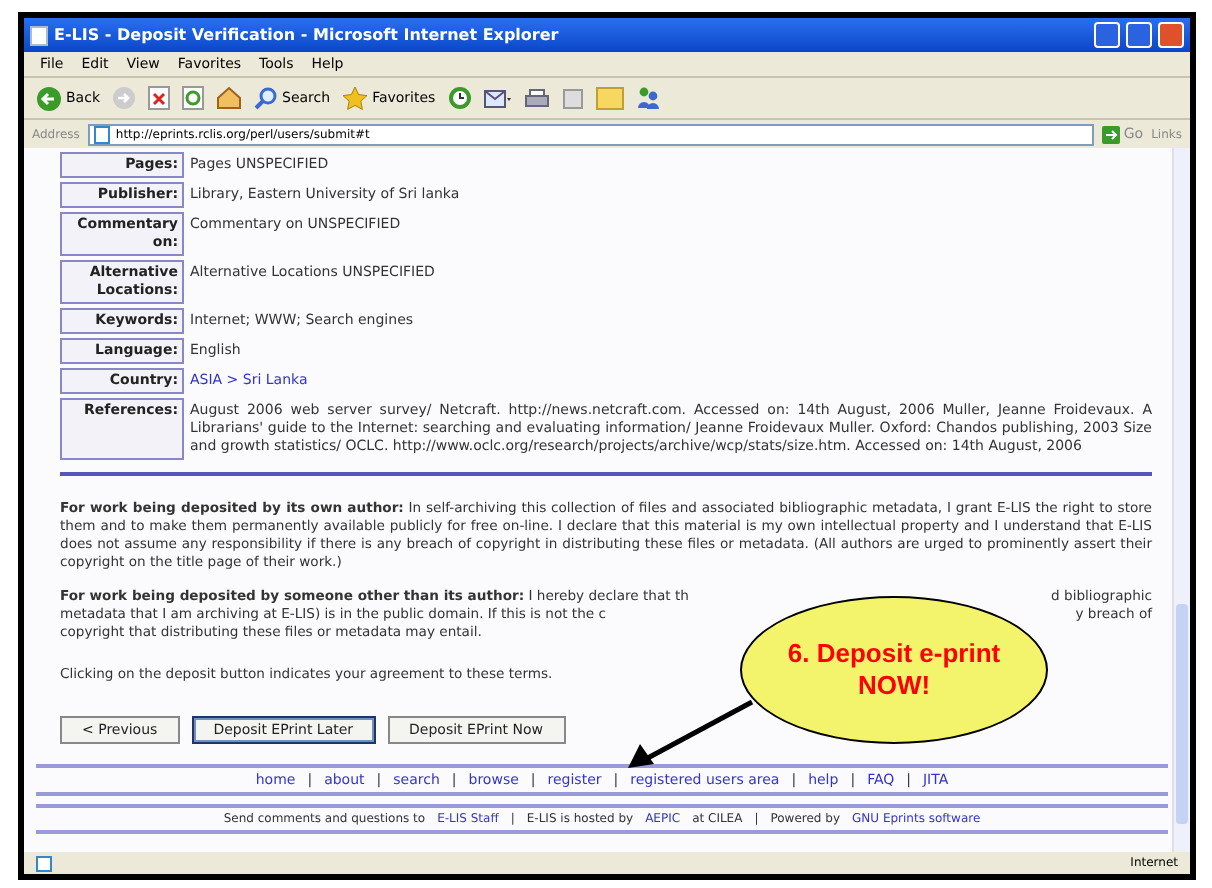  What do you see at coordinates (1139, 35) in the screenshot?
I see `maximize-button` at bounding box center [1139, 35].